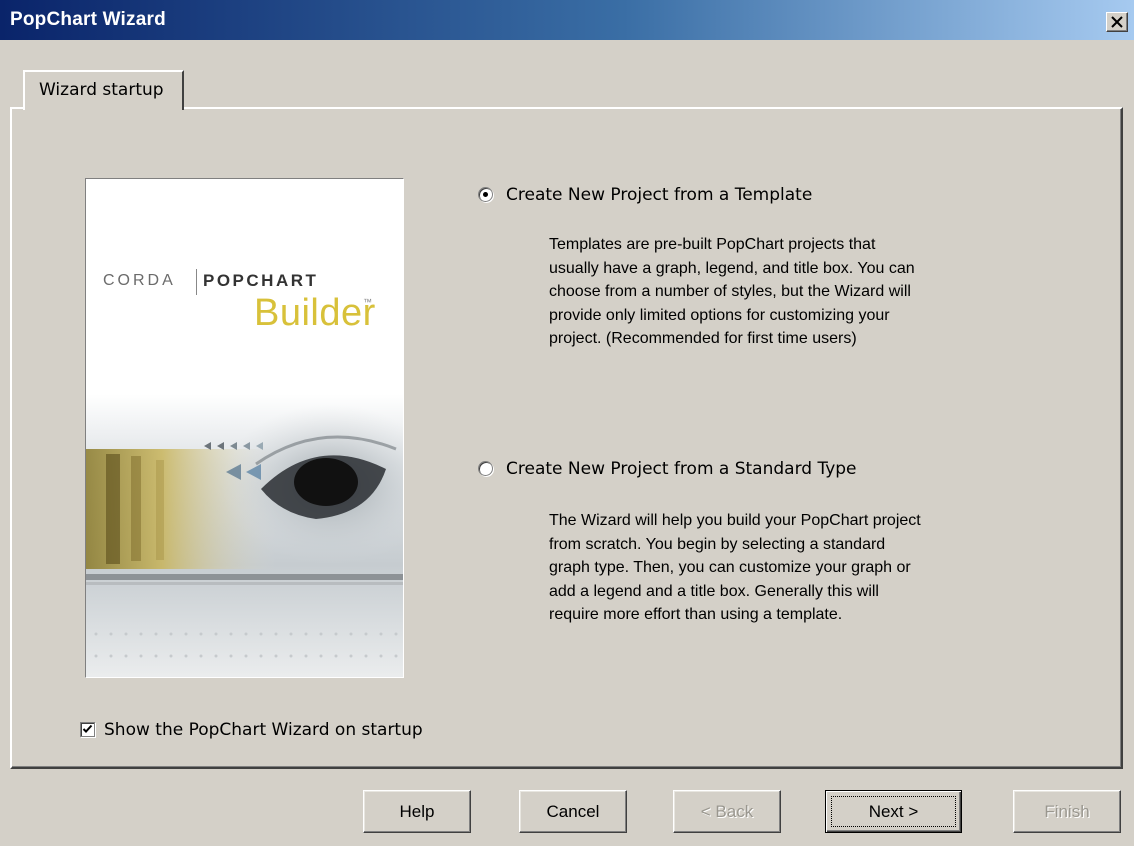  I want to click on logo-divider, so click(196, 282).